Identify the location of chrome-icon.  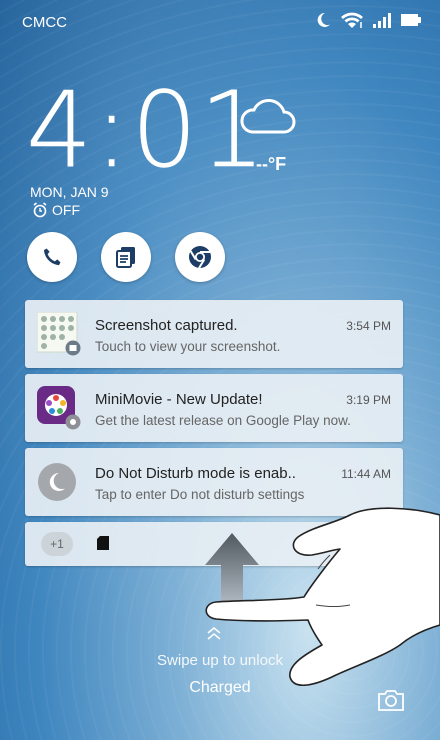
(200, 257).